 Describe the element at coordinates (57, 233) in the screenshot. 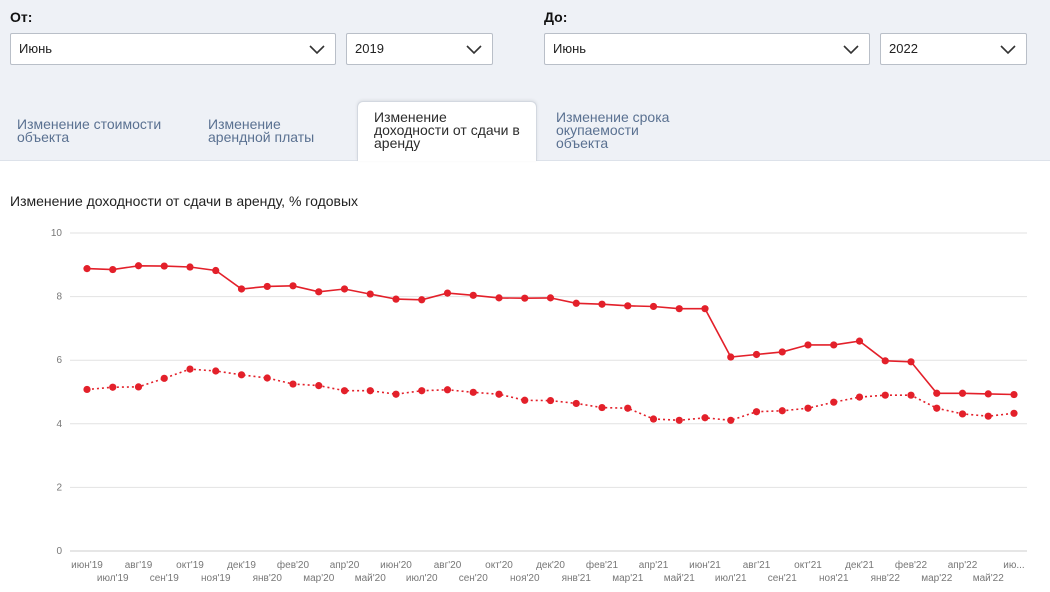

I see `y-tick-label: 10` at that location.